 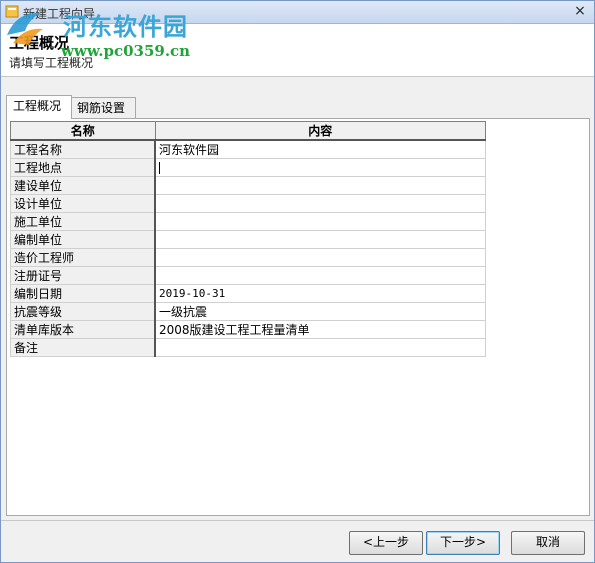 What do you see at coordinates (320, 149) in the screenshot?
I see `project-name-cell: 河东软件园` at bounding box center [320, 149].